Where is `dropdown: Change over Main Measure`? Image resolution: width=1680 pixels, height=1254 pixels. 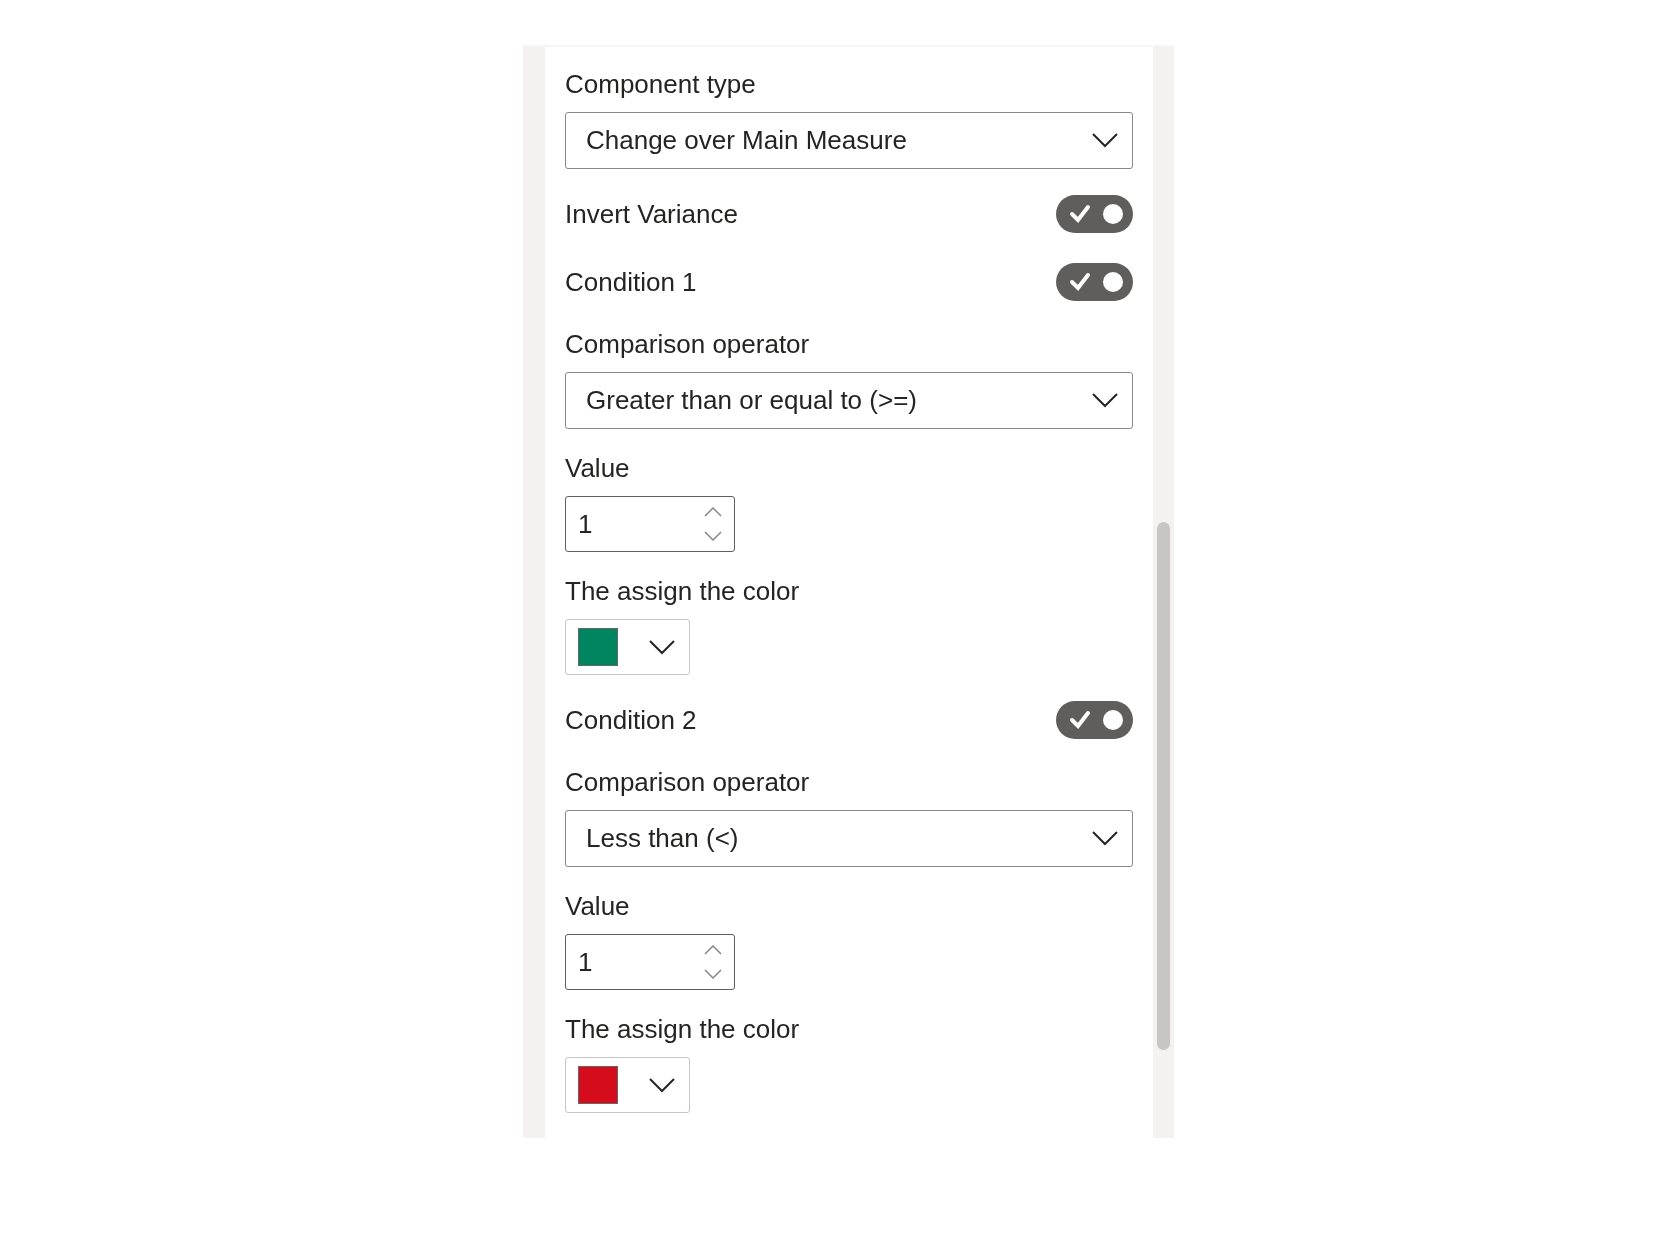 dropdown: Change over Main Measure is located at coordinates (849, 140).